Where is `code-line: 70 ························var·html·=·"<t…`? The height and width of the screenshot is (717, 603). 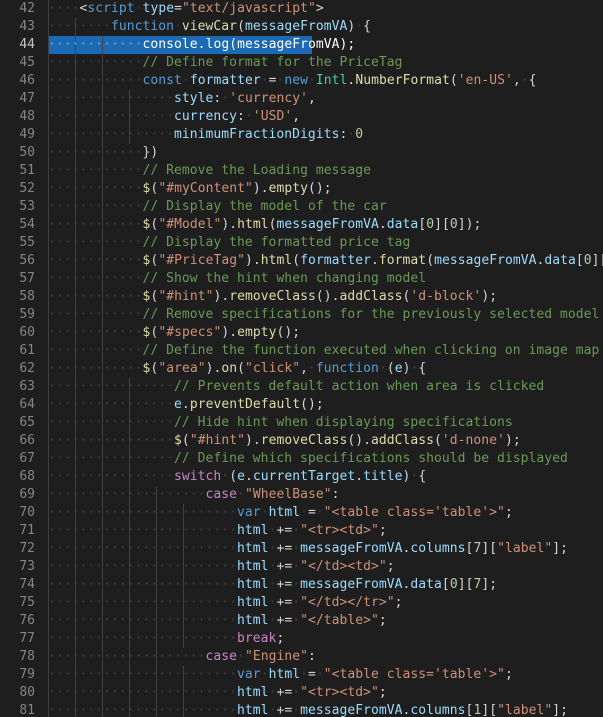
code-line: 70 ························var·html·=·"<t… is located at coordinates (301, 513).